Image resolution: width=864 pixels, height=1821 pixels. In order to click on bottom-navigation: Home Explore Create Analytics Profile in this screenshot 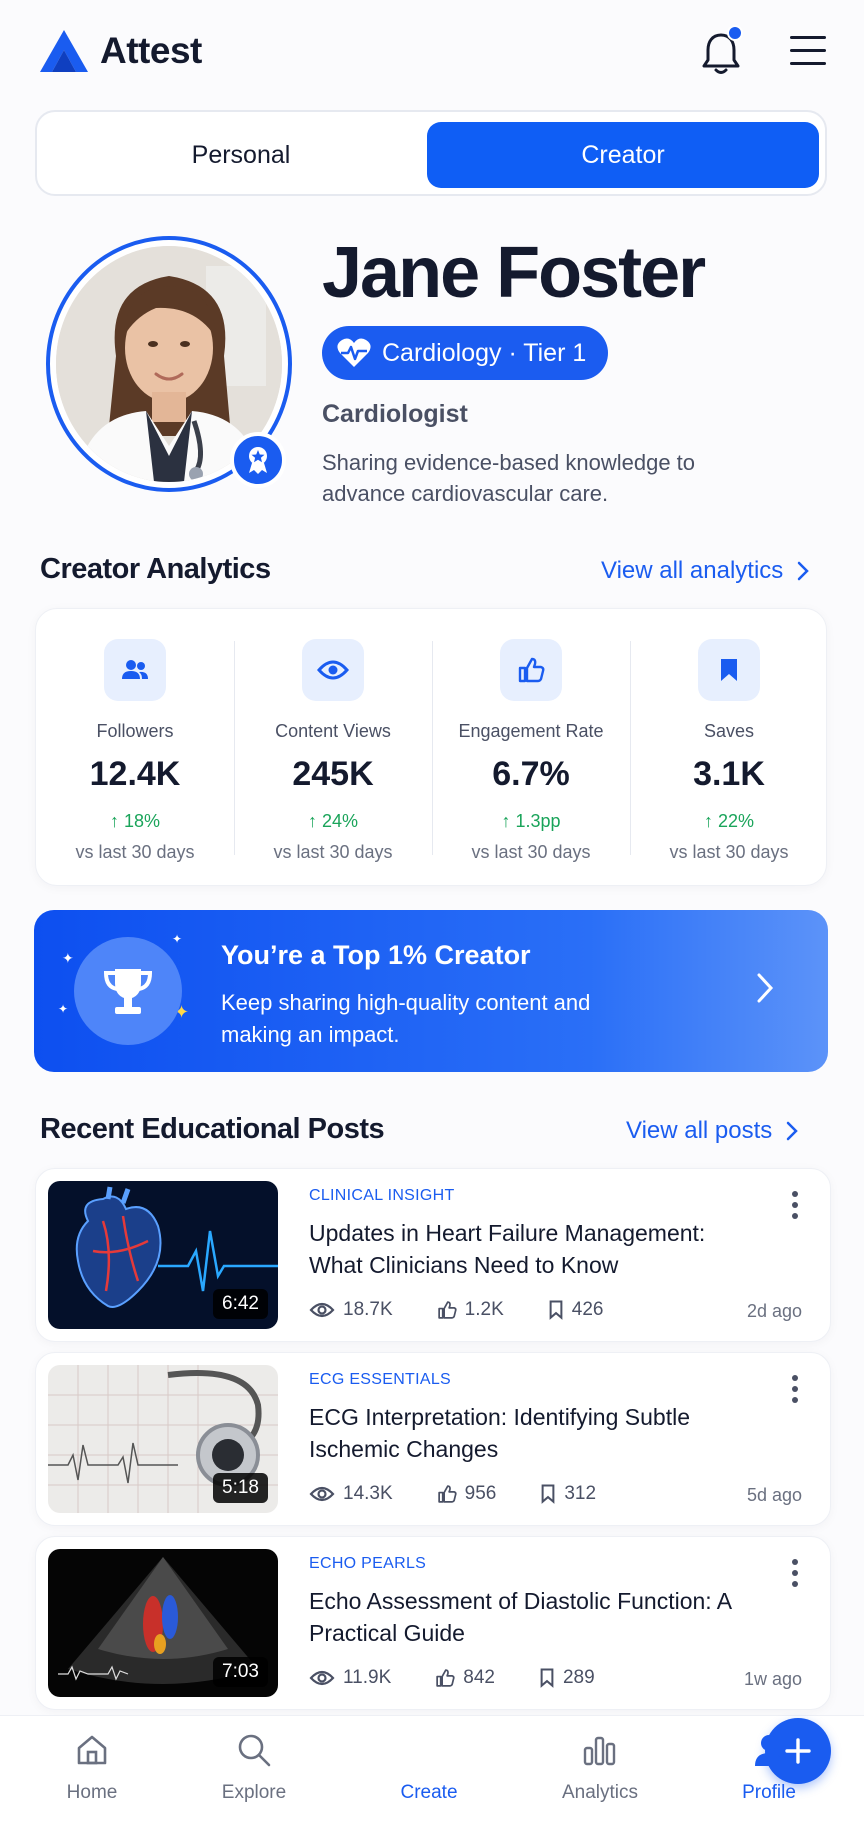, I will do `click(432, 1768)`.